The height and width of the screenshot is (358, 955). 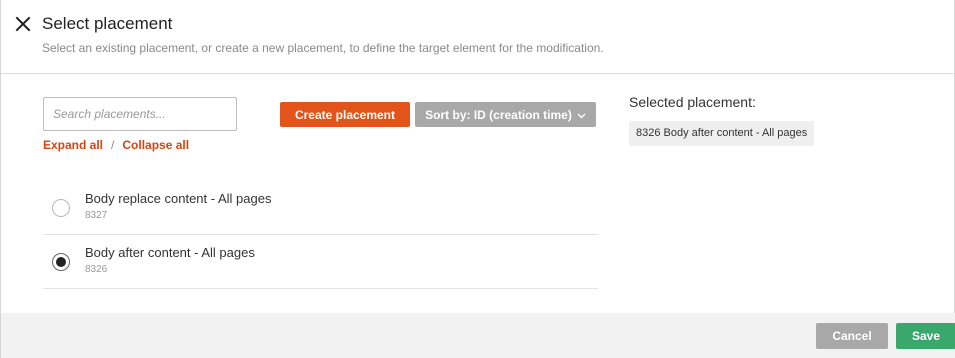 What do you see at coordinates (170, 252) in the screenshot?
I see `placement-name: Body after content - All pages` at bounding box center [170, 252].